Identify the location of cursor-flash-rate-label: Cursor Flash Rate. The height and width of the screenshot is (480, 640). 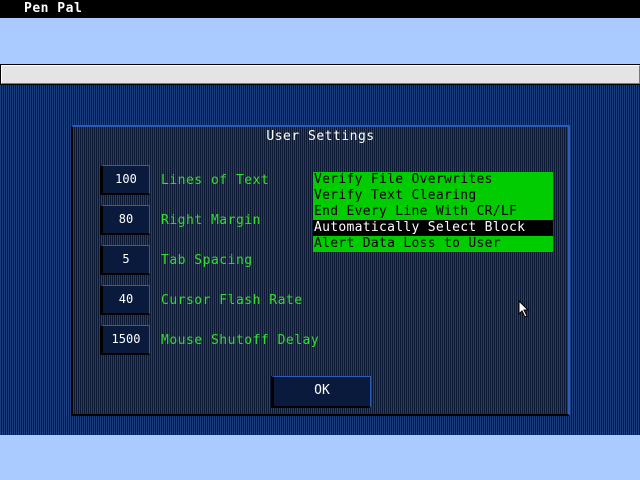
(232, 300).